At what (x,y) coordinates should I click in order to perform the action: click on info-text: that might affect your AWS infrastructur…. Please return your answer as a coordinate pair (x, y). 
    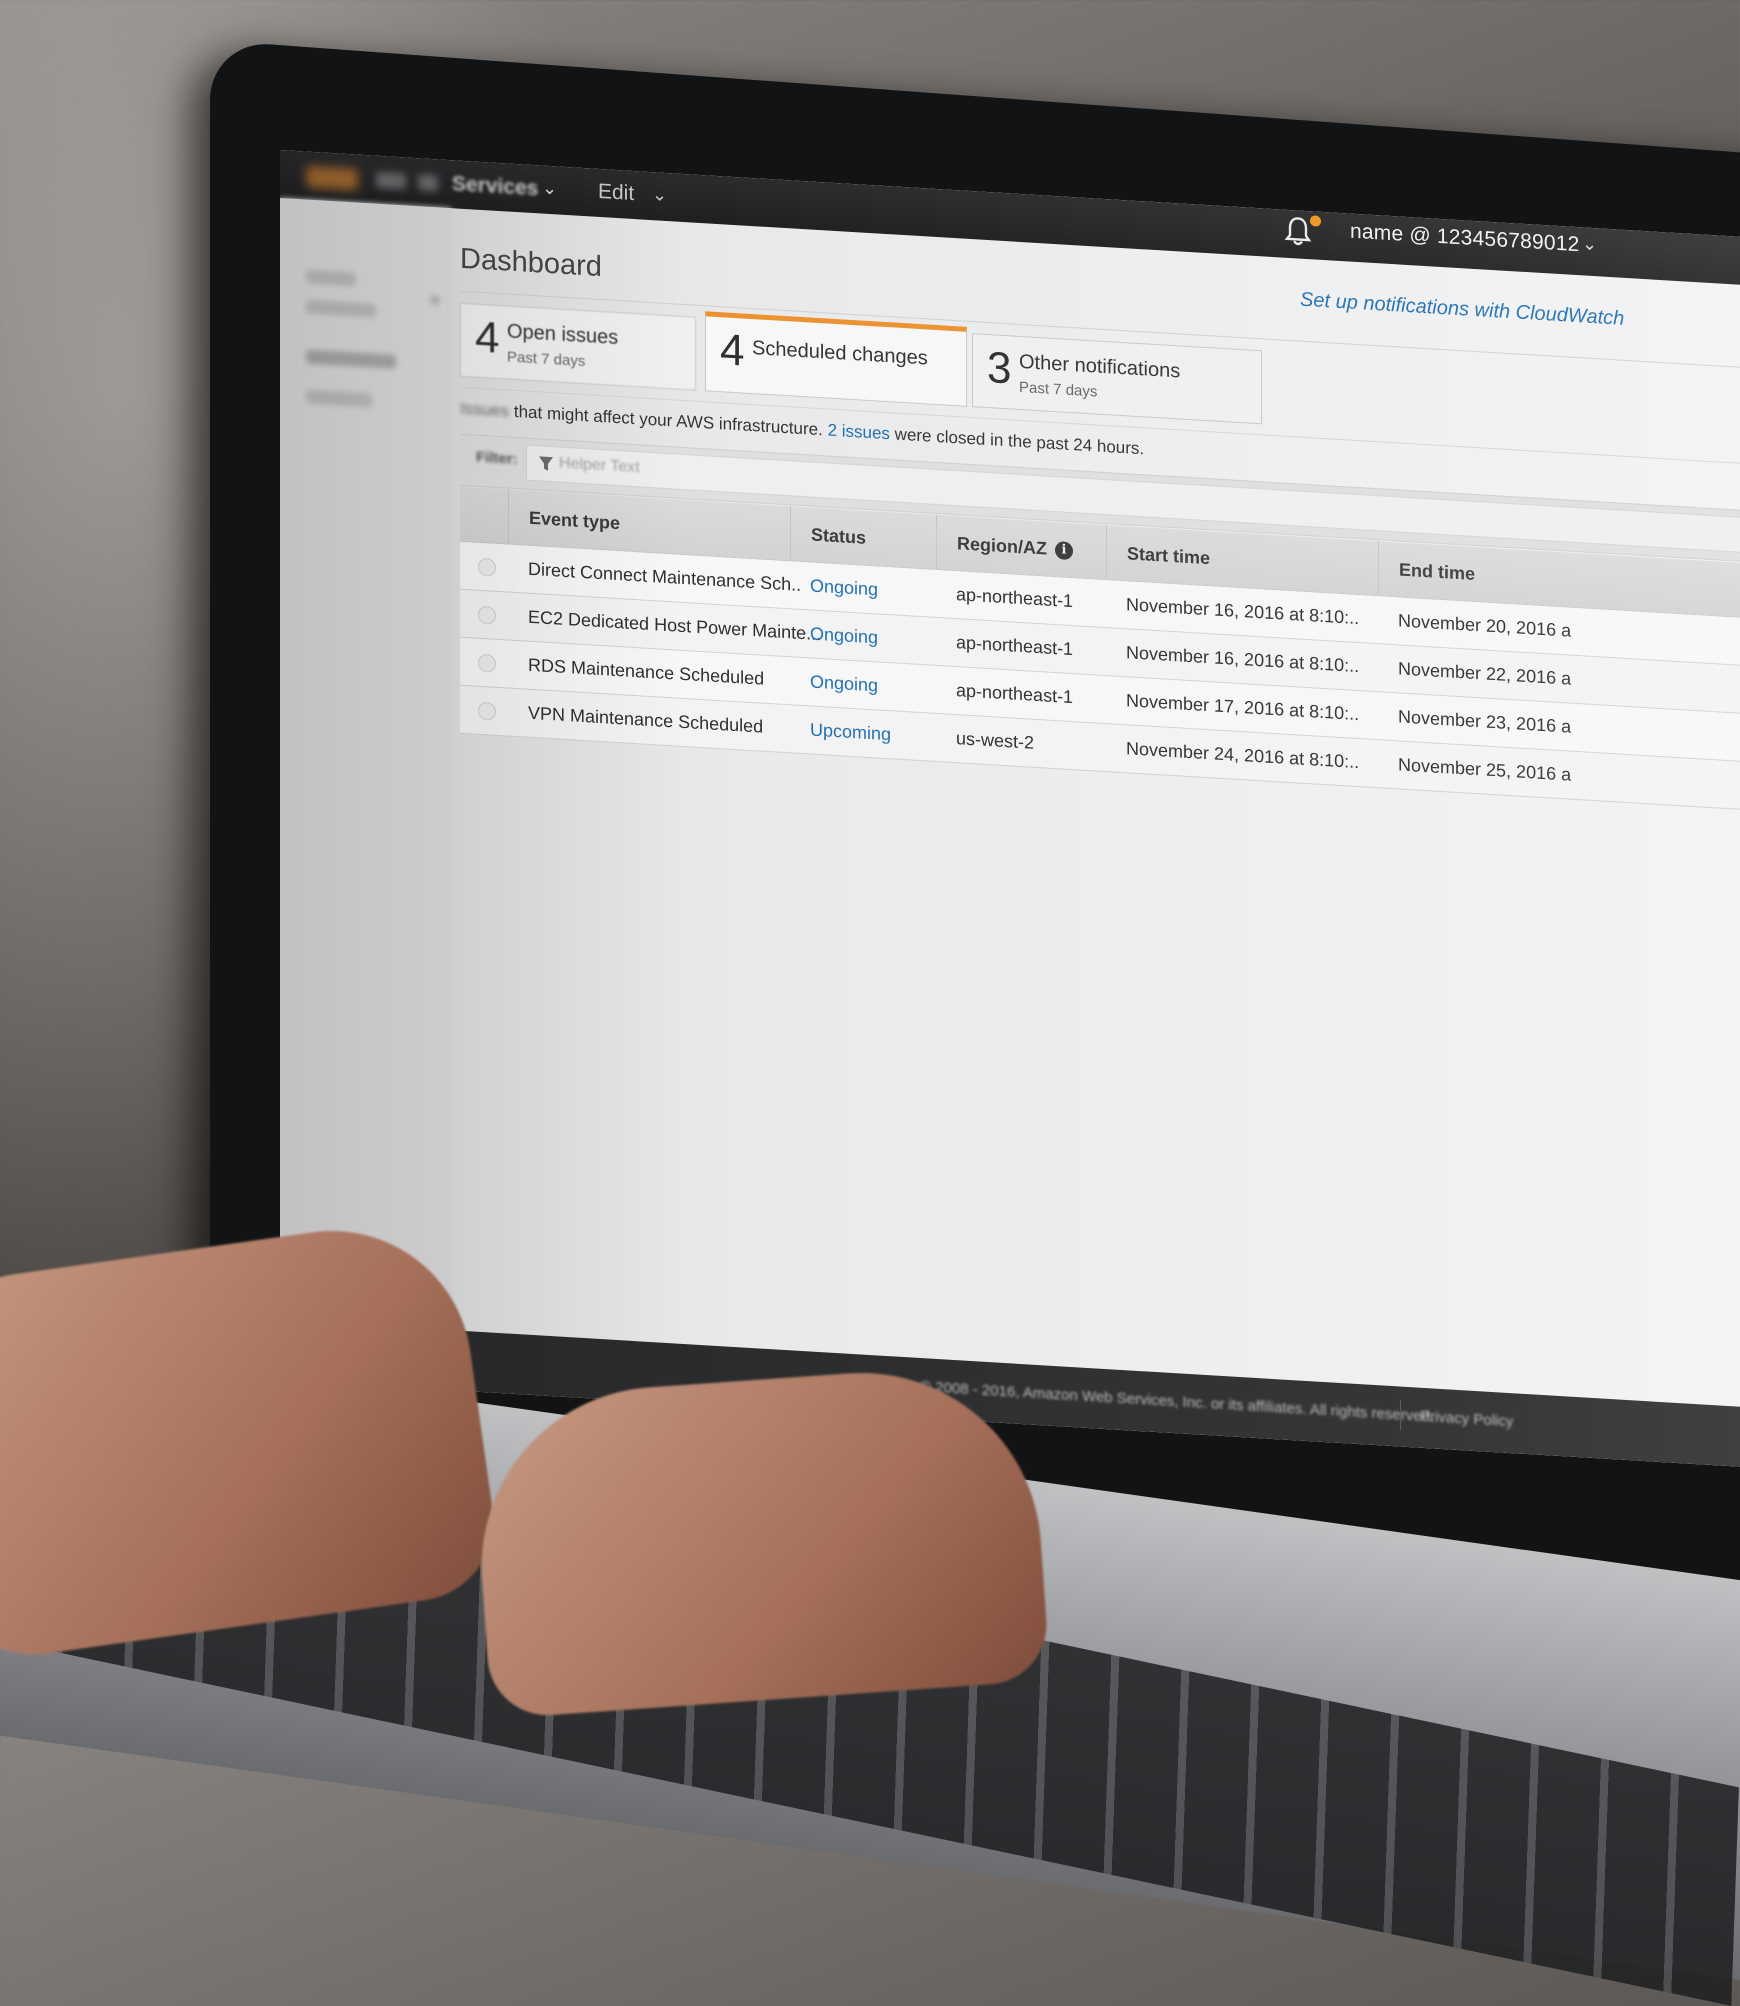
    Looking at the image, I should click on (668, 420).